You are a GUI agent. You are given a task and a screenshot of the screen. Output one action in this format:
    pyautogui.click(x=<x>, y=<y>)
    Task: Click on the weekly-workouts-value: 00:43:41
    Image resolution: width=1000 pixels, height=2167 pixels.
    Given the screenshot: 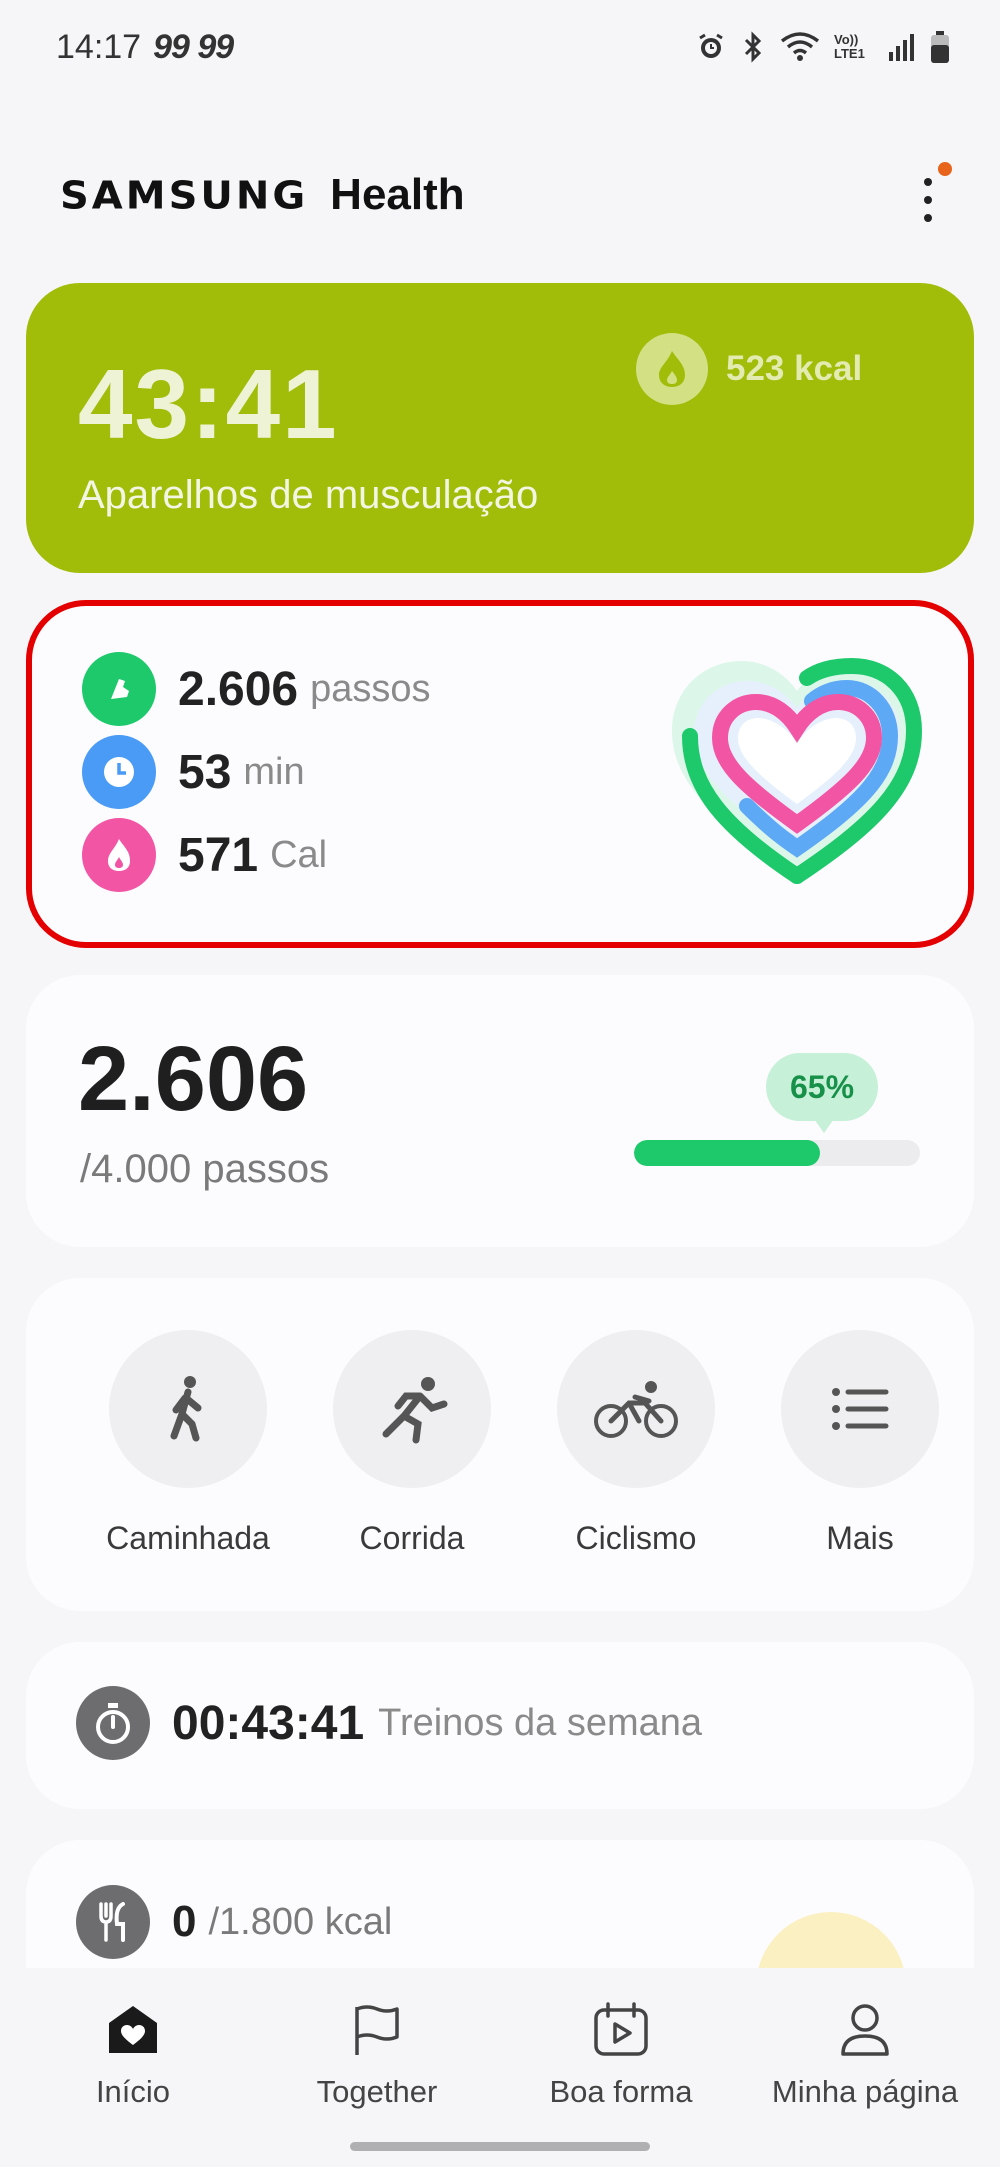 What is the action you would take?
    pyautogui.click(x=268, y=1723)
    